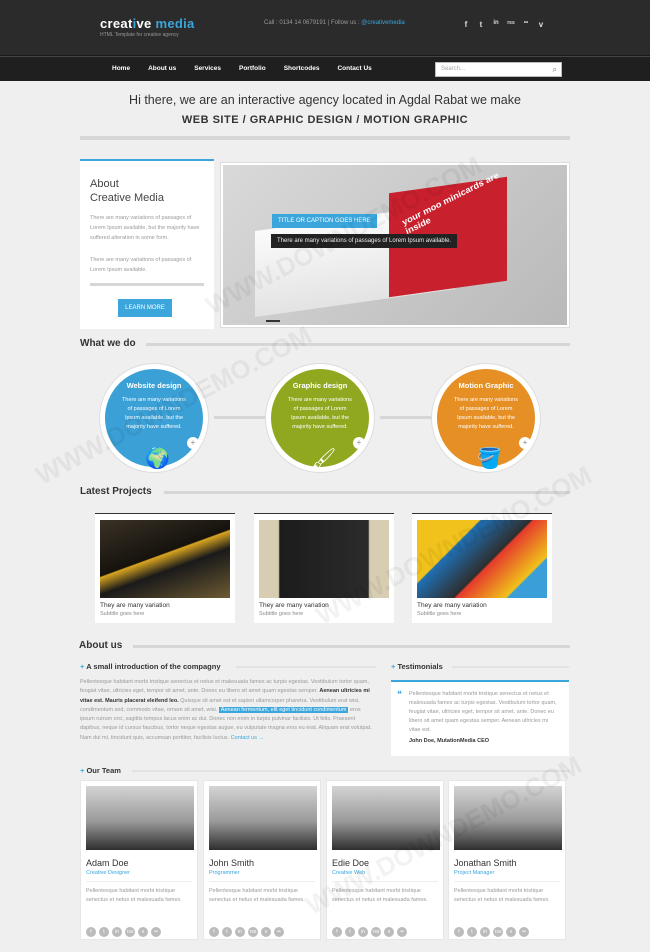  I want to click on tagline: HTML Template for creative agency, so click(139, 35).